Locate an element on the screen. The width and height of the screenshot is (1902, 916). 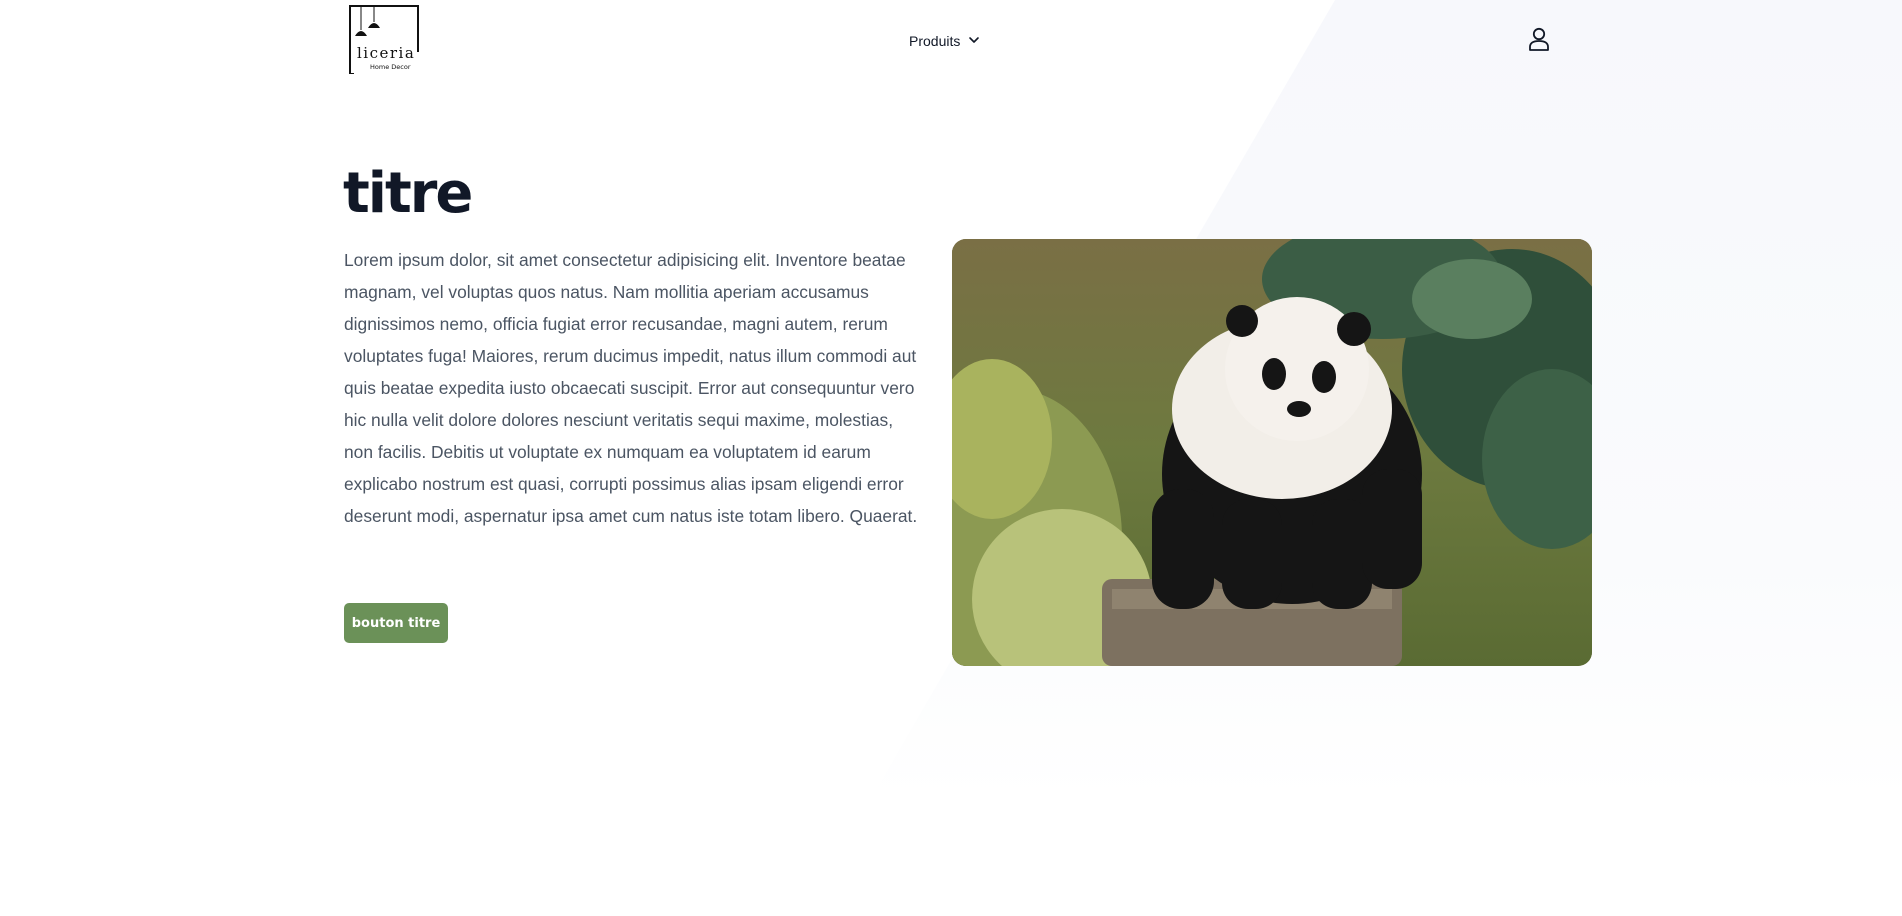
logo-mark-icon: liceria Home Decor is located at coordinates (384, 40).